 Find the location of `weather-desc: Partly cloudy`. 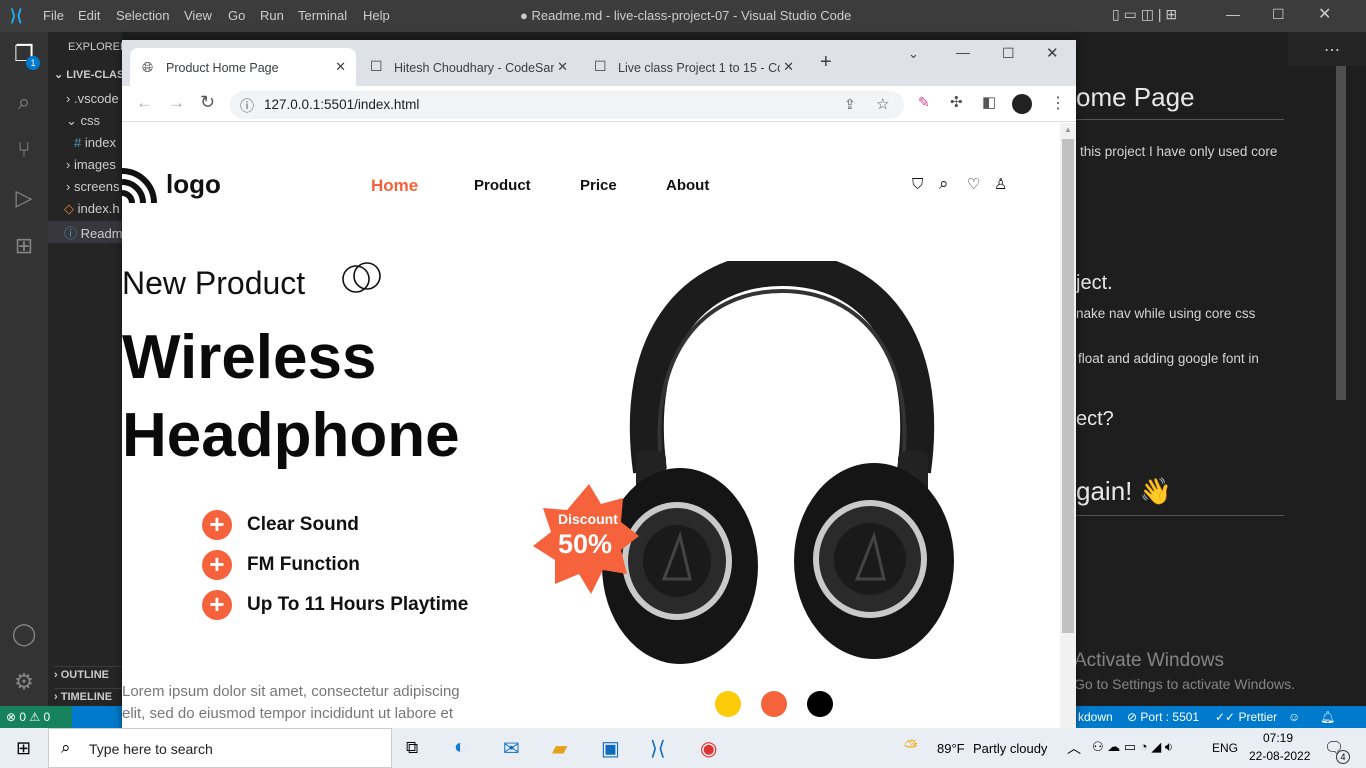

weather-desc: Partly cloudy is located at coordinates (1010, 748).